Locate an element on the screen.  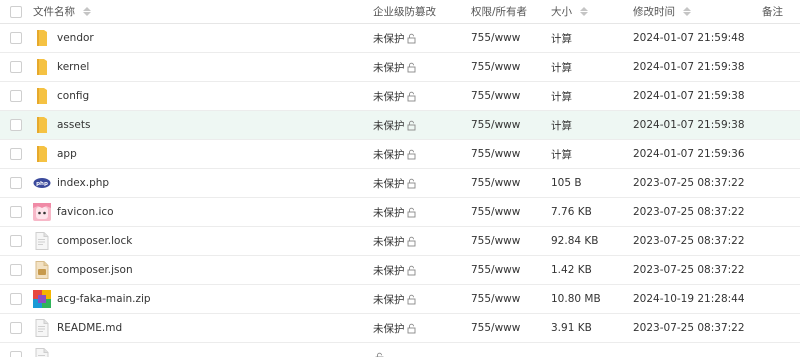
file-name-cell: favicon.ico is located at coordinates (198, 212).